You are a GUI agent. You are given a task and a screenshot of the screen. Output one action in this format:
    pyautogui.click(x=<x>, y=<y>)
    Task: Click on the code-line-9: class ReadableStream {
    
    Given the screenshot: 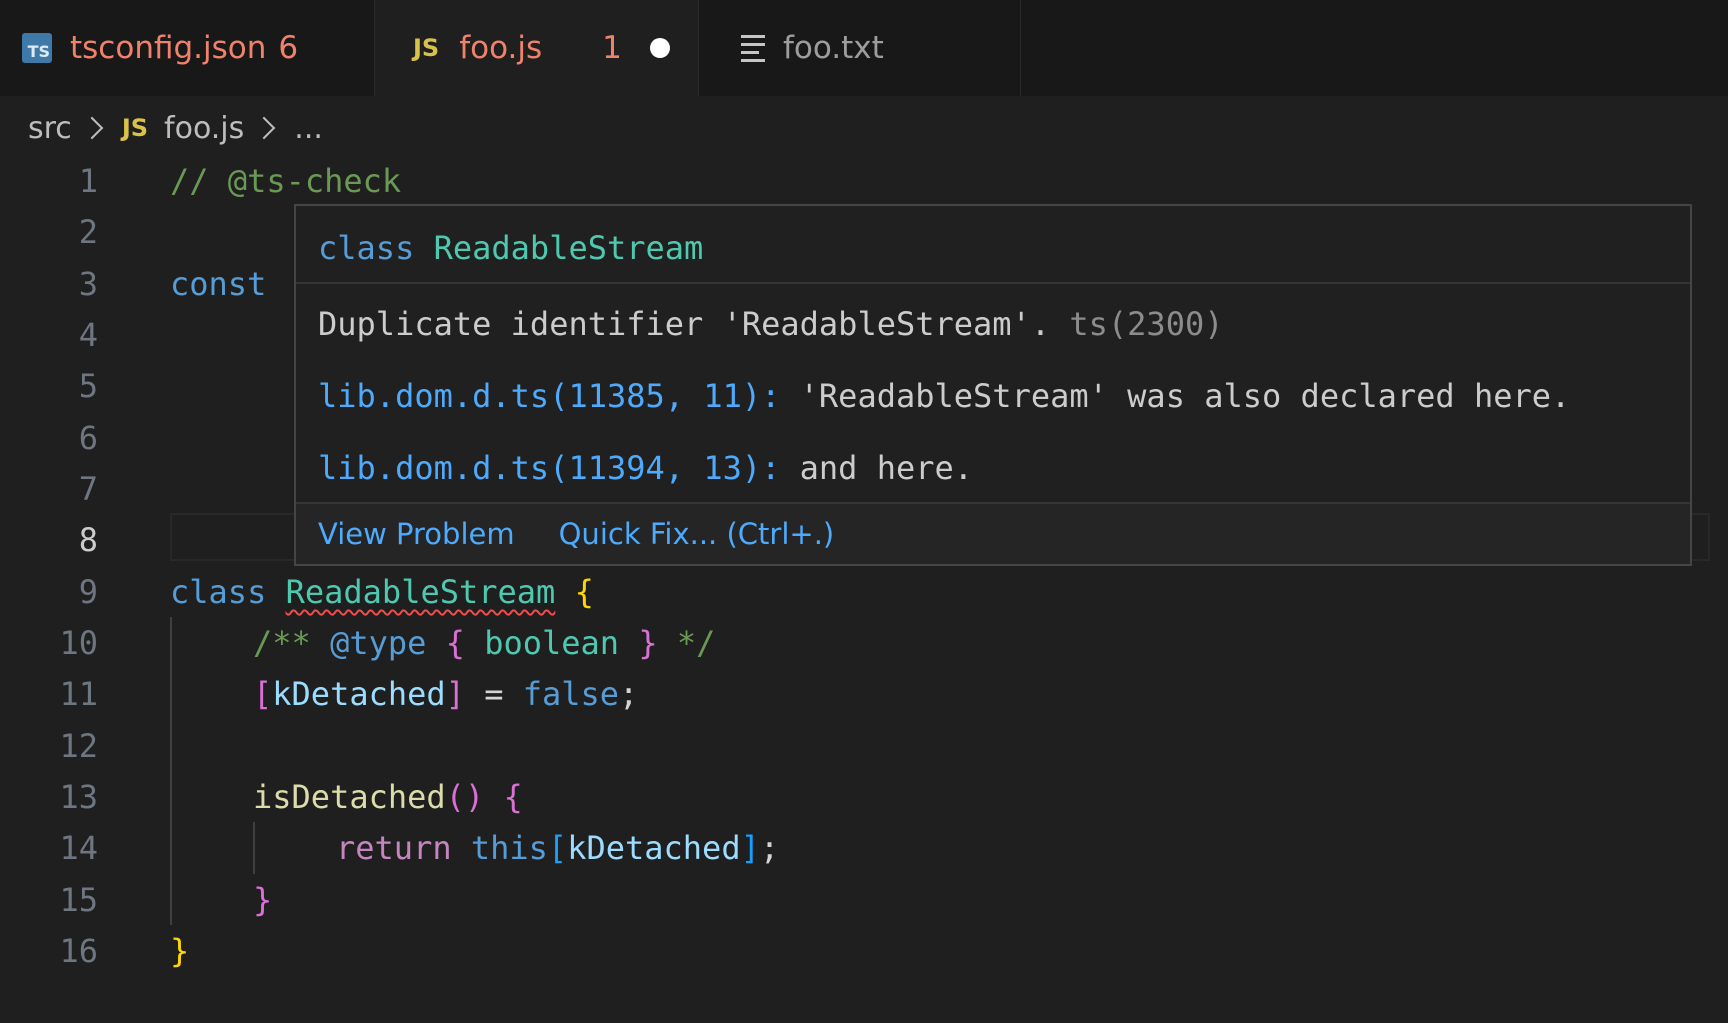 What is the action you would take?
    pyautogui.click(x=382, y=592)
    